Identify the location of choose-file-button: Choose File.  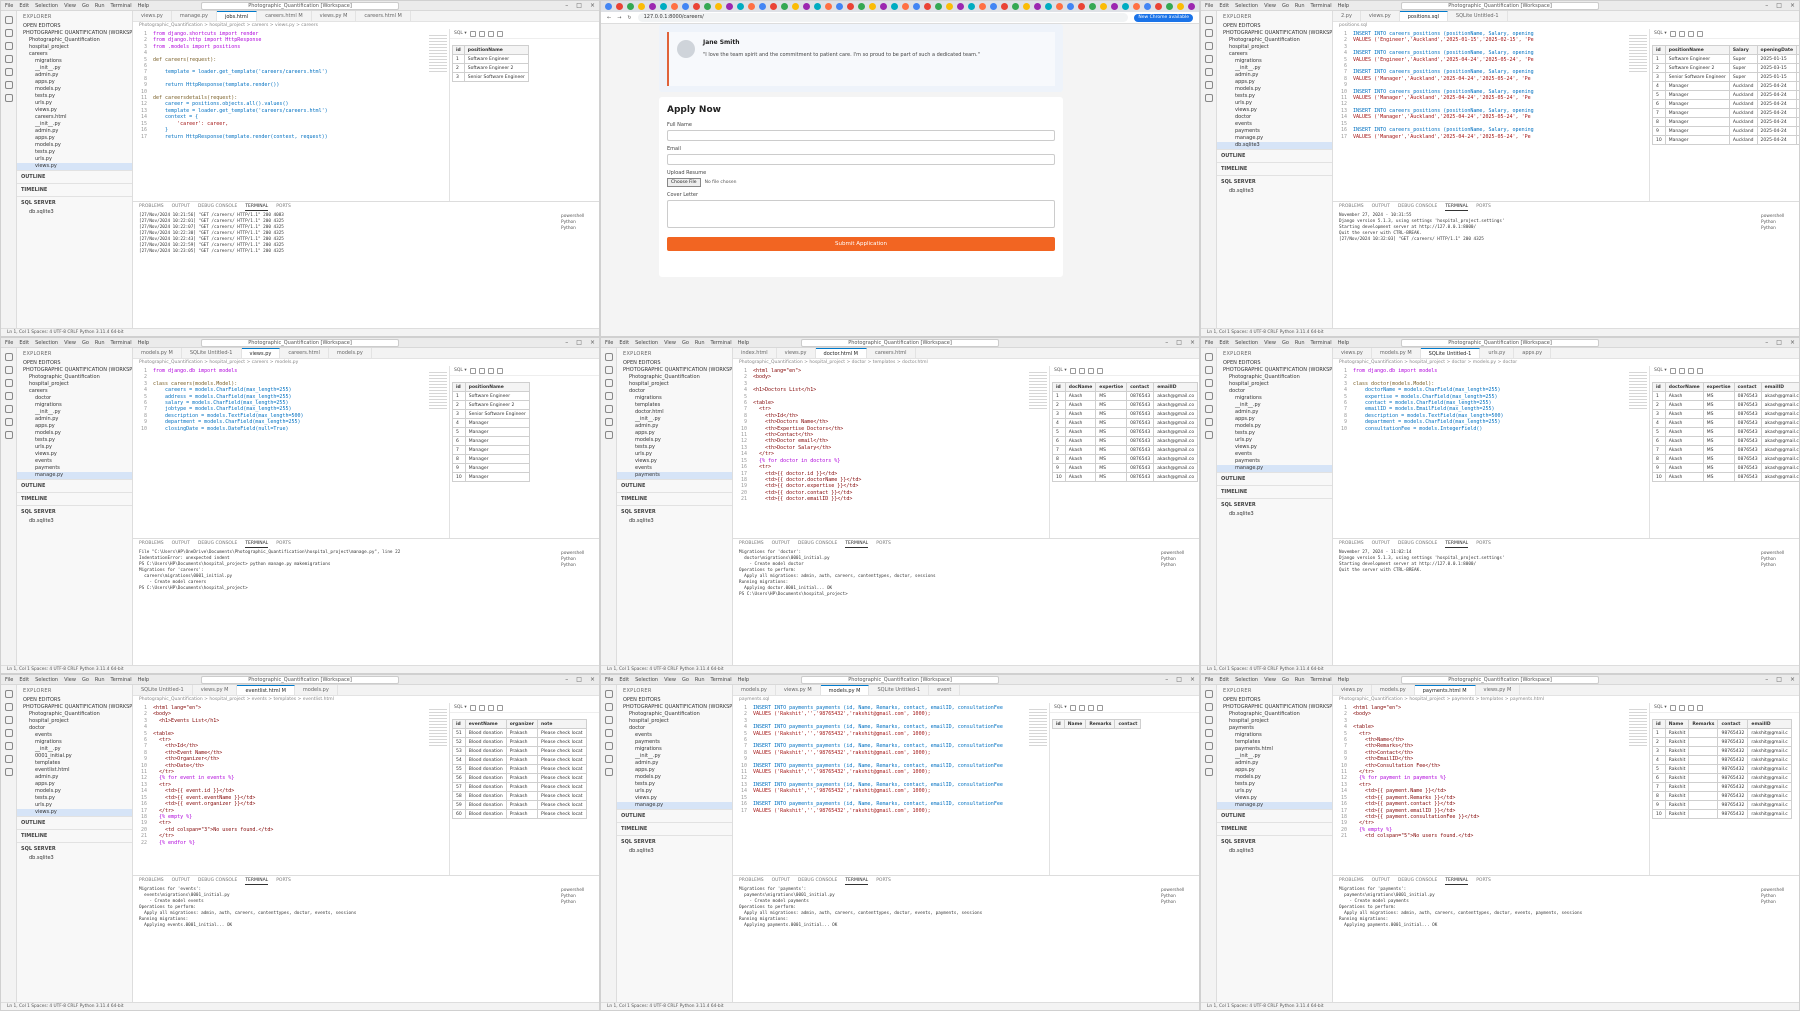
(684, 182).